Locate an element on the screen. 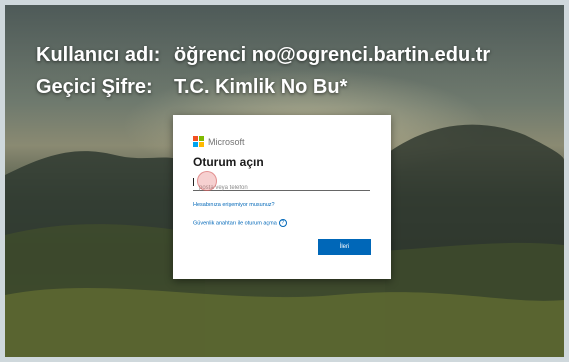 This screenshot has width=569, height=362. password-value: T.C. Kimlik No Bu* is located at coordinates (261, 87).